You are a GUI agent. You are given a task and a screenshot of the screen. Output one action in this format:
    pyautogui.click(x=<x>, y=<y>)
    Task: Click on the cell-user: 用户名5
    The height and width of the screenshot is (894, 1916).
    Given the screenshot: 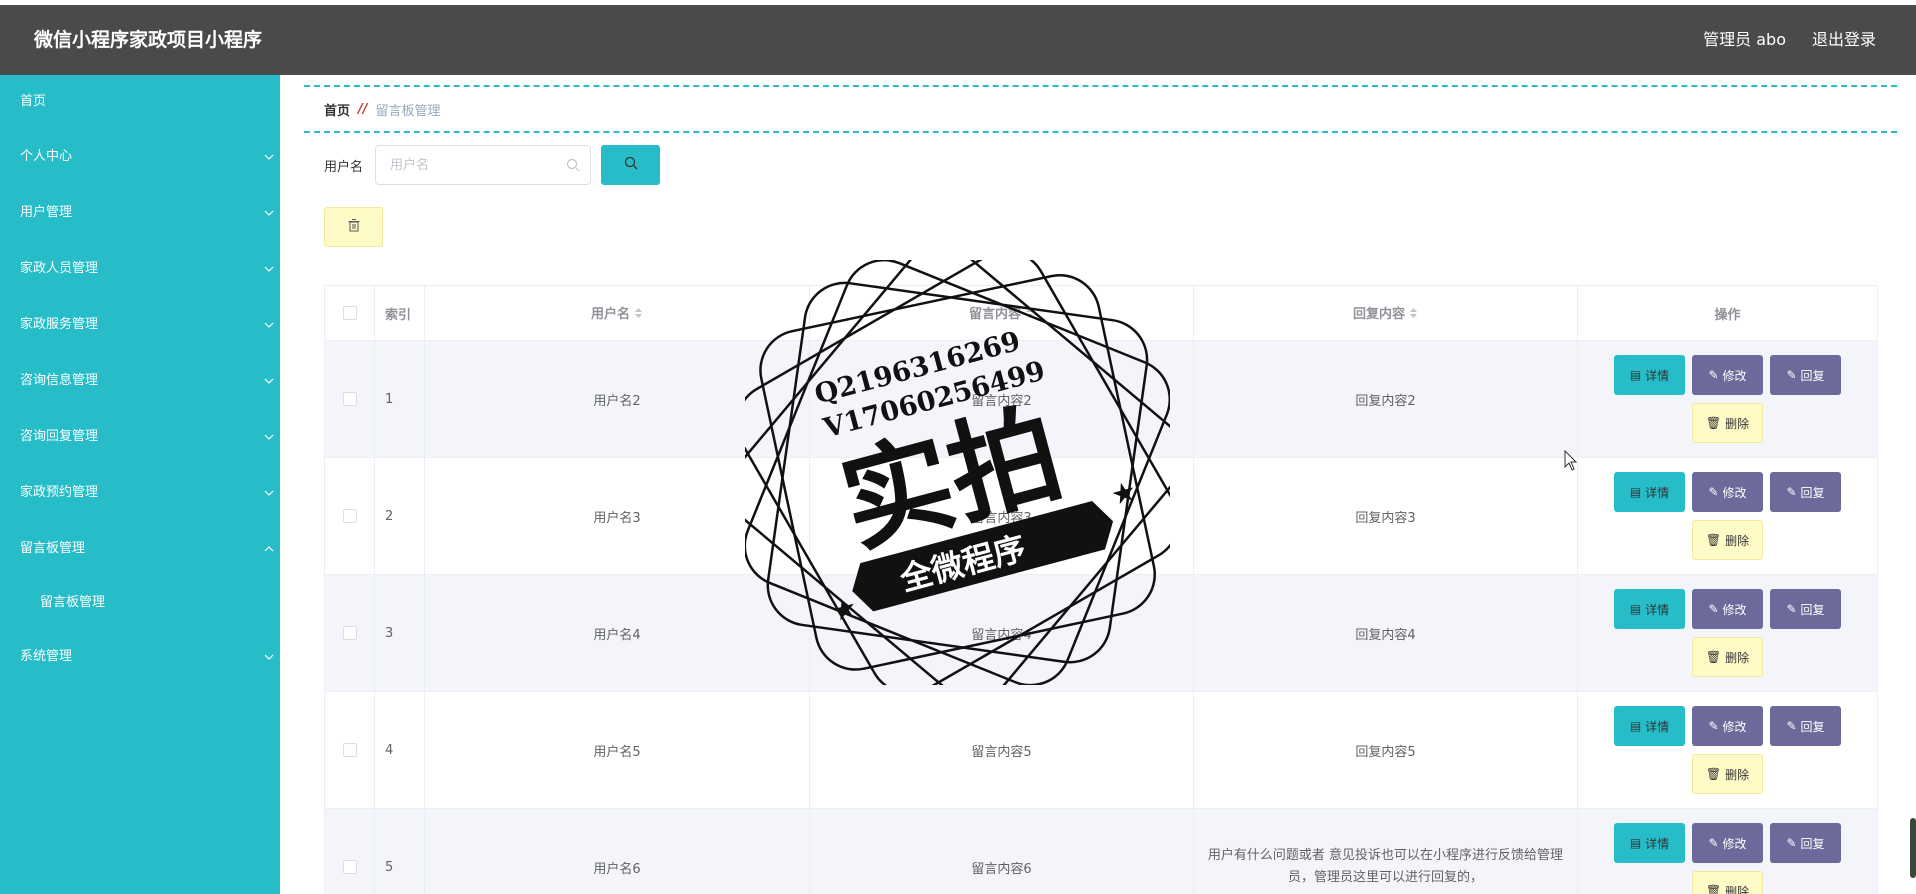 What is the action you would take?
    pyautogui.click(x=617, y=750)
    